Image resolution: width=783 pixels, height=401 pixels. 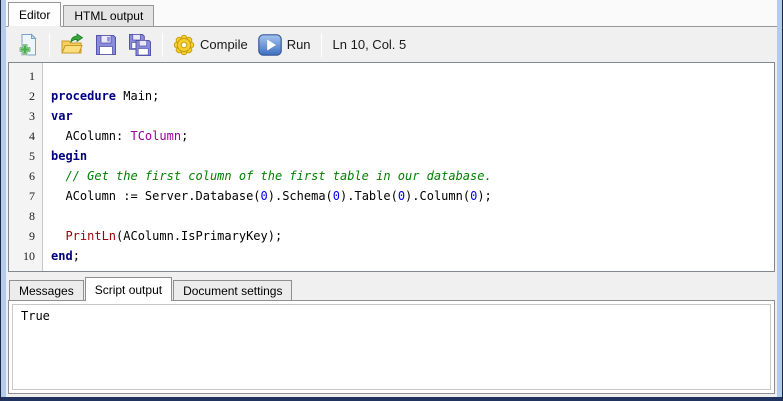 What do you see at coordinates (174, 236) in the screenshot?
I see `code-line: PrintLn(AColumn.IsPrimaryKey);` at bounding box center [174, 236].